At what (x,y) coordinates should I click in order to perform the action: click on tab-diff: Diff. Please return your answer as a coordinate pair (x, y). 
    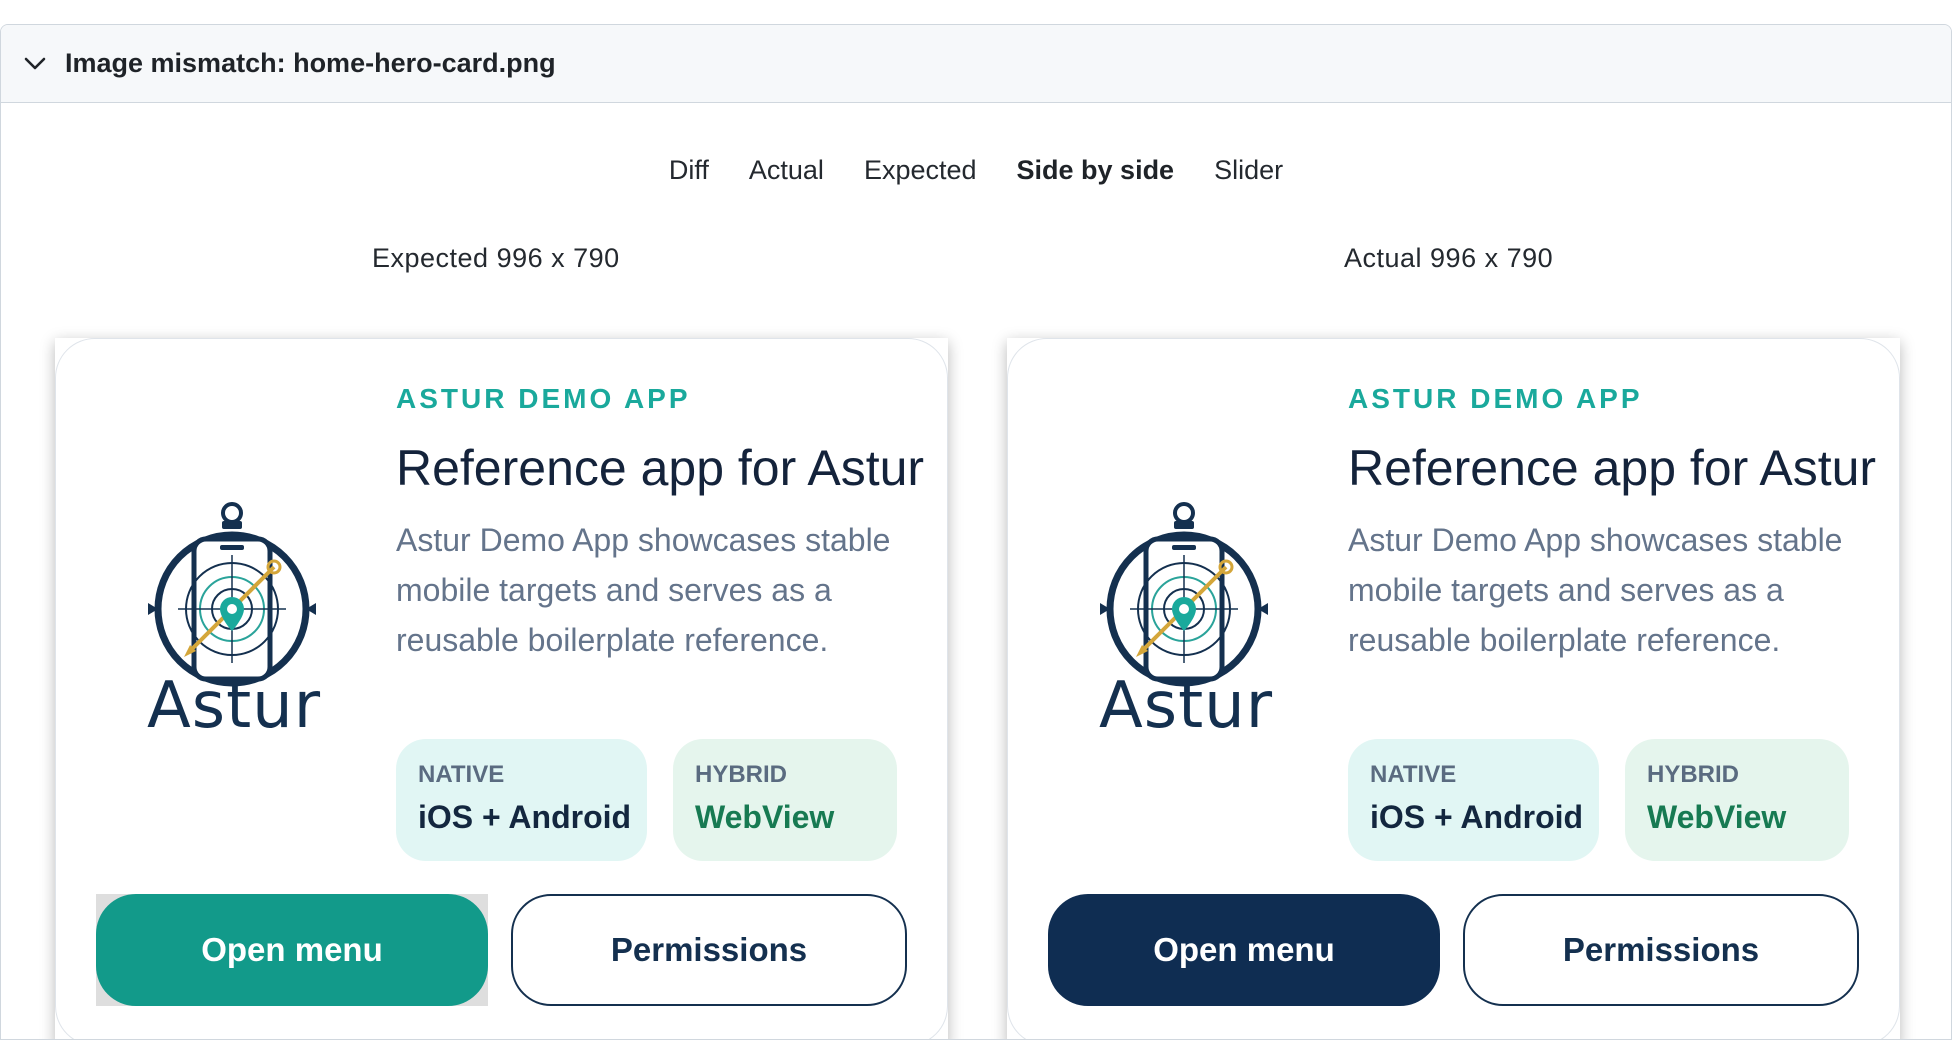
    Looking at the image, I should click on (689, 170).